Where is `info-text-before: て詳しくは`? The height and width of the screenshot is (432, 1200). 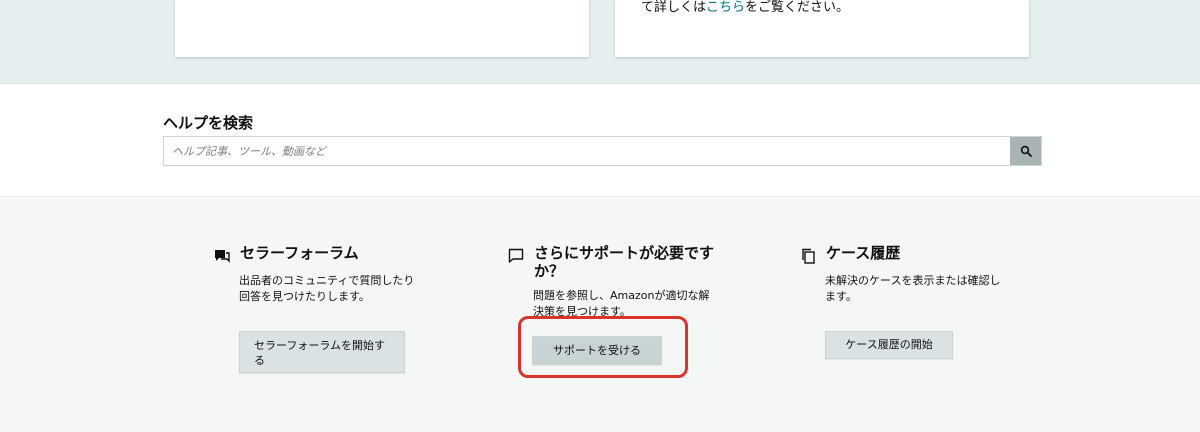 info-text-before: て詳しくは is located at coordinates (674, 7).